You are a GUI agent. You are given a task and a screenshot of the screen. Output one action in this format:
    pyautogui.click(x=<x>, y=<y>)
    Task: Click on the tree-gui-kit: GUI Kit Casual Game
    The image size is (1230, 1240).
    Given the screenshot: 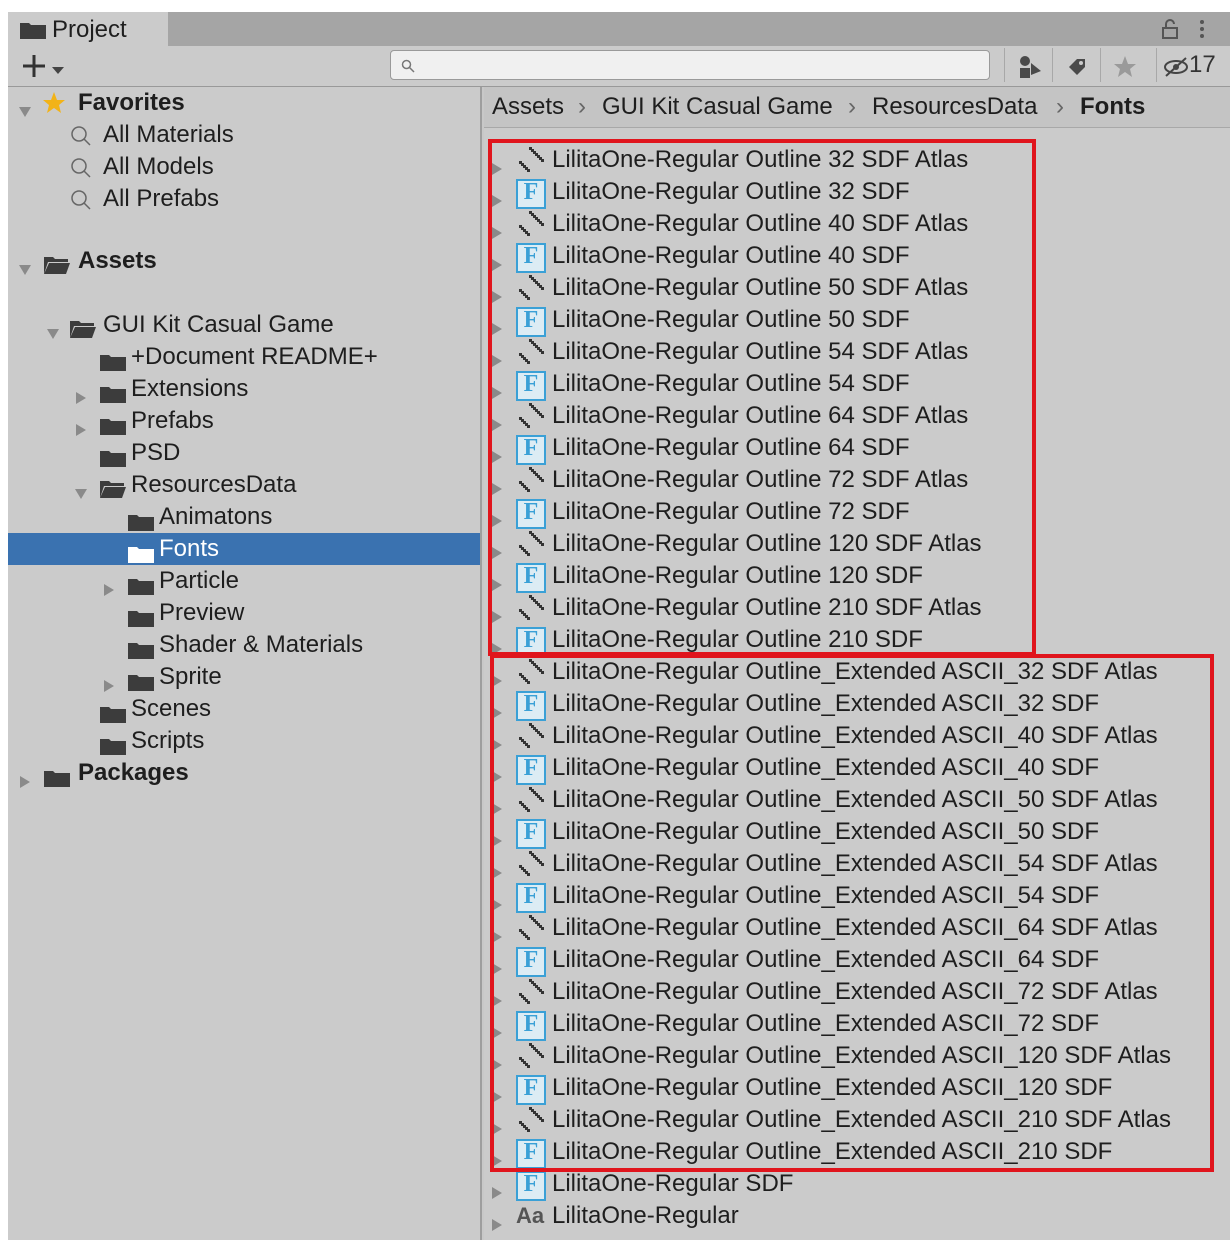 What is the action you would take?
    pyautogui.click(x=244, y=325)
    